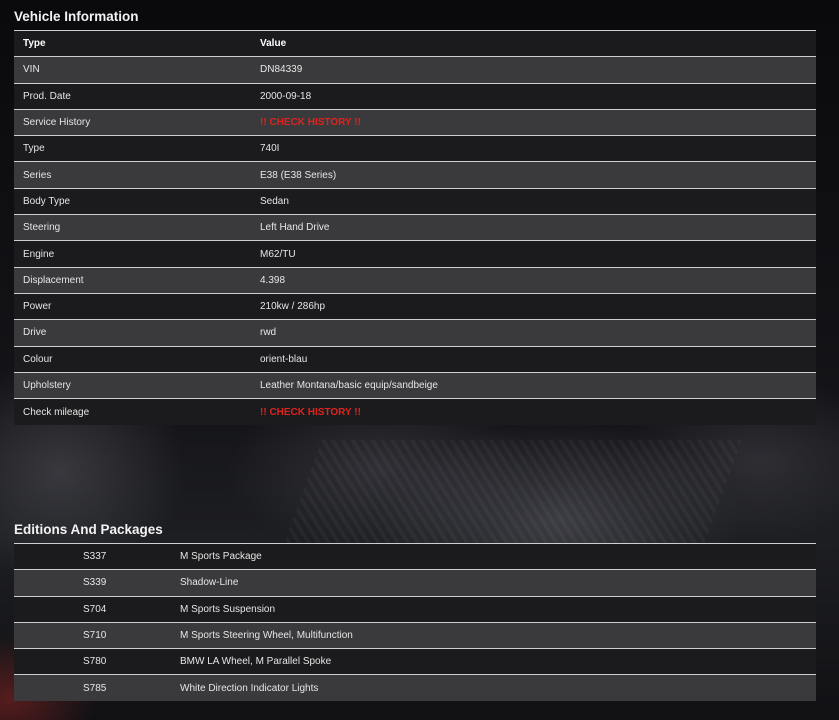 The width and height of the screenshot is (839, 720). I want to click on edition-row: S704 M Sports Suspension, so click(415, 609).